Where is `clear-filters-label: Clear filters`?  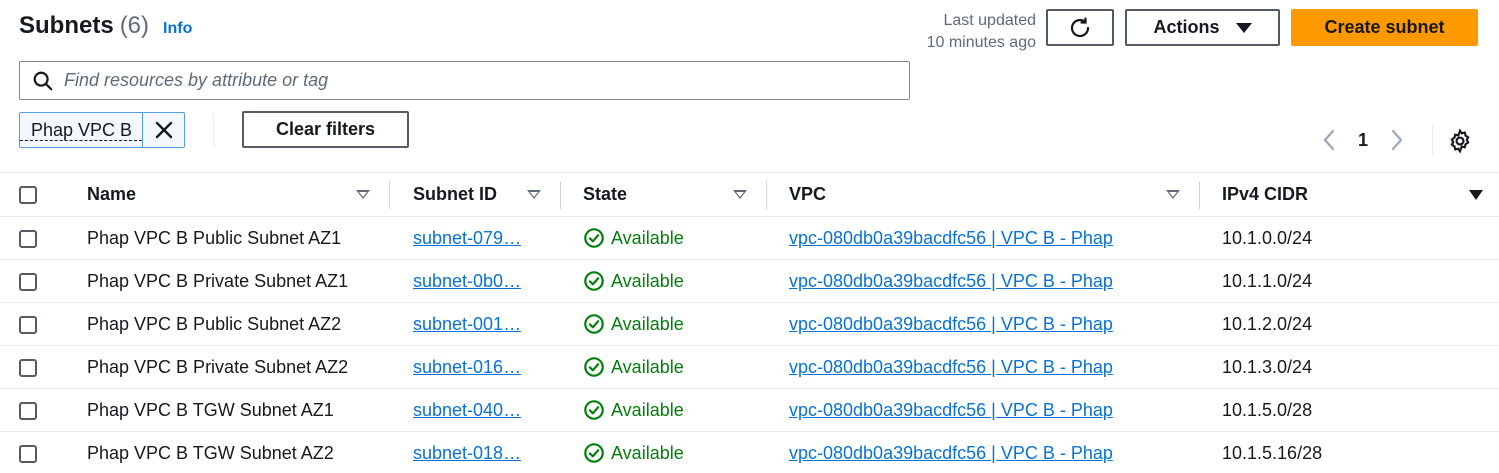 clear-filters-label: Clear filters is located at coordinates (325, 129).